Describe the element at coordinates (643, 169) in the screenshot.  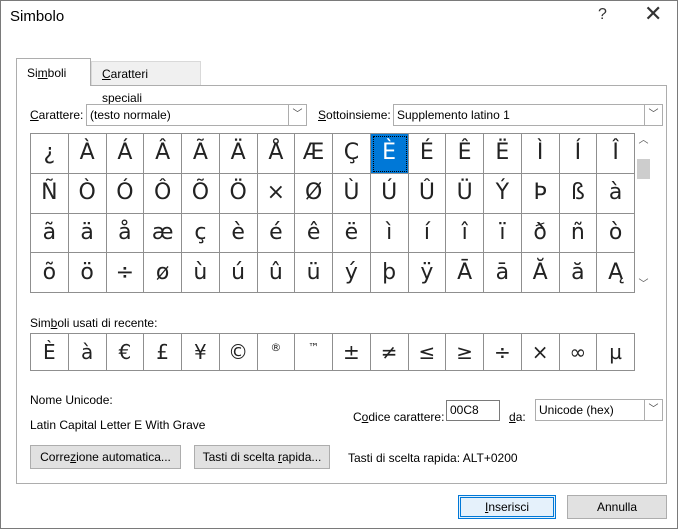
I see `scrollbar-thumb` at that location.